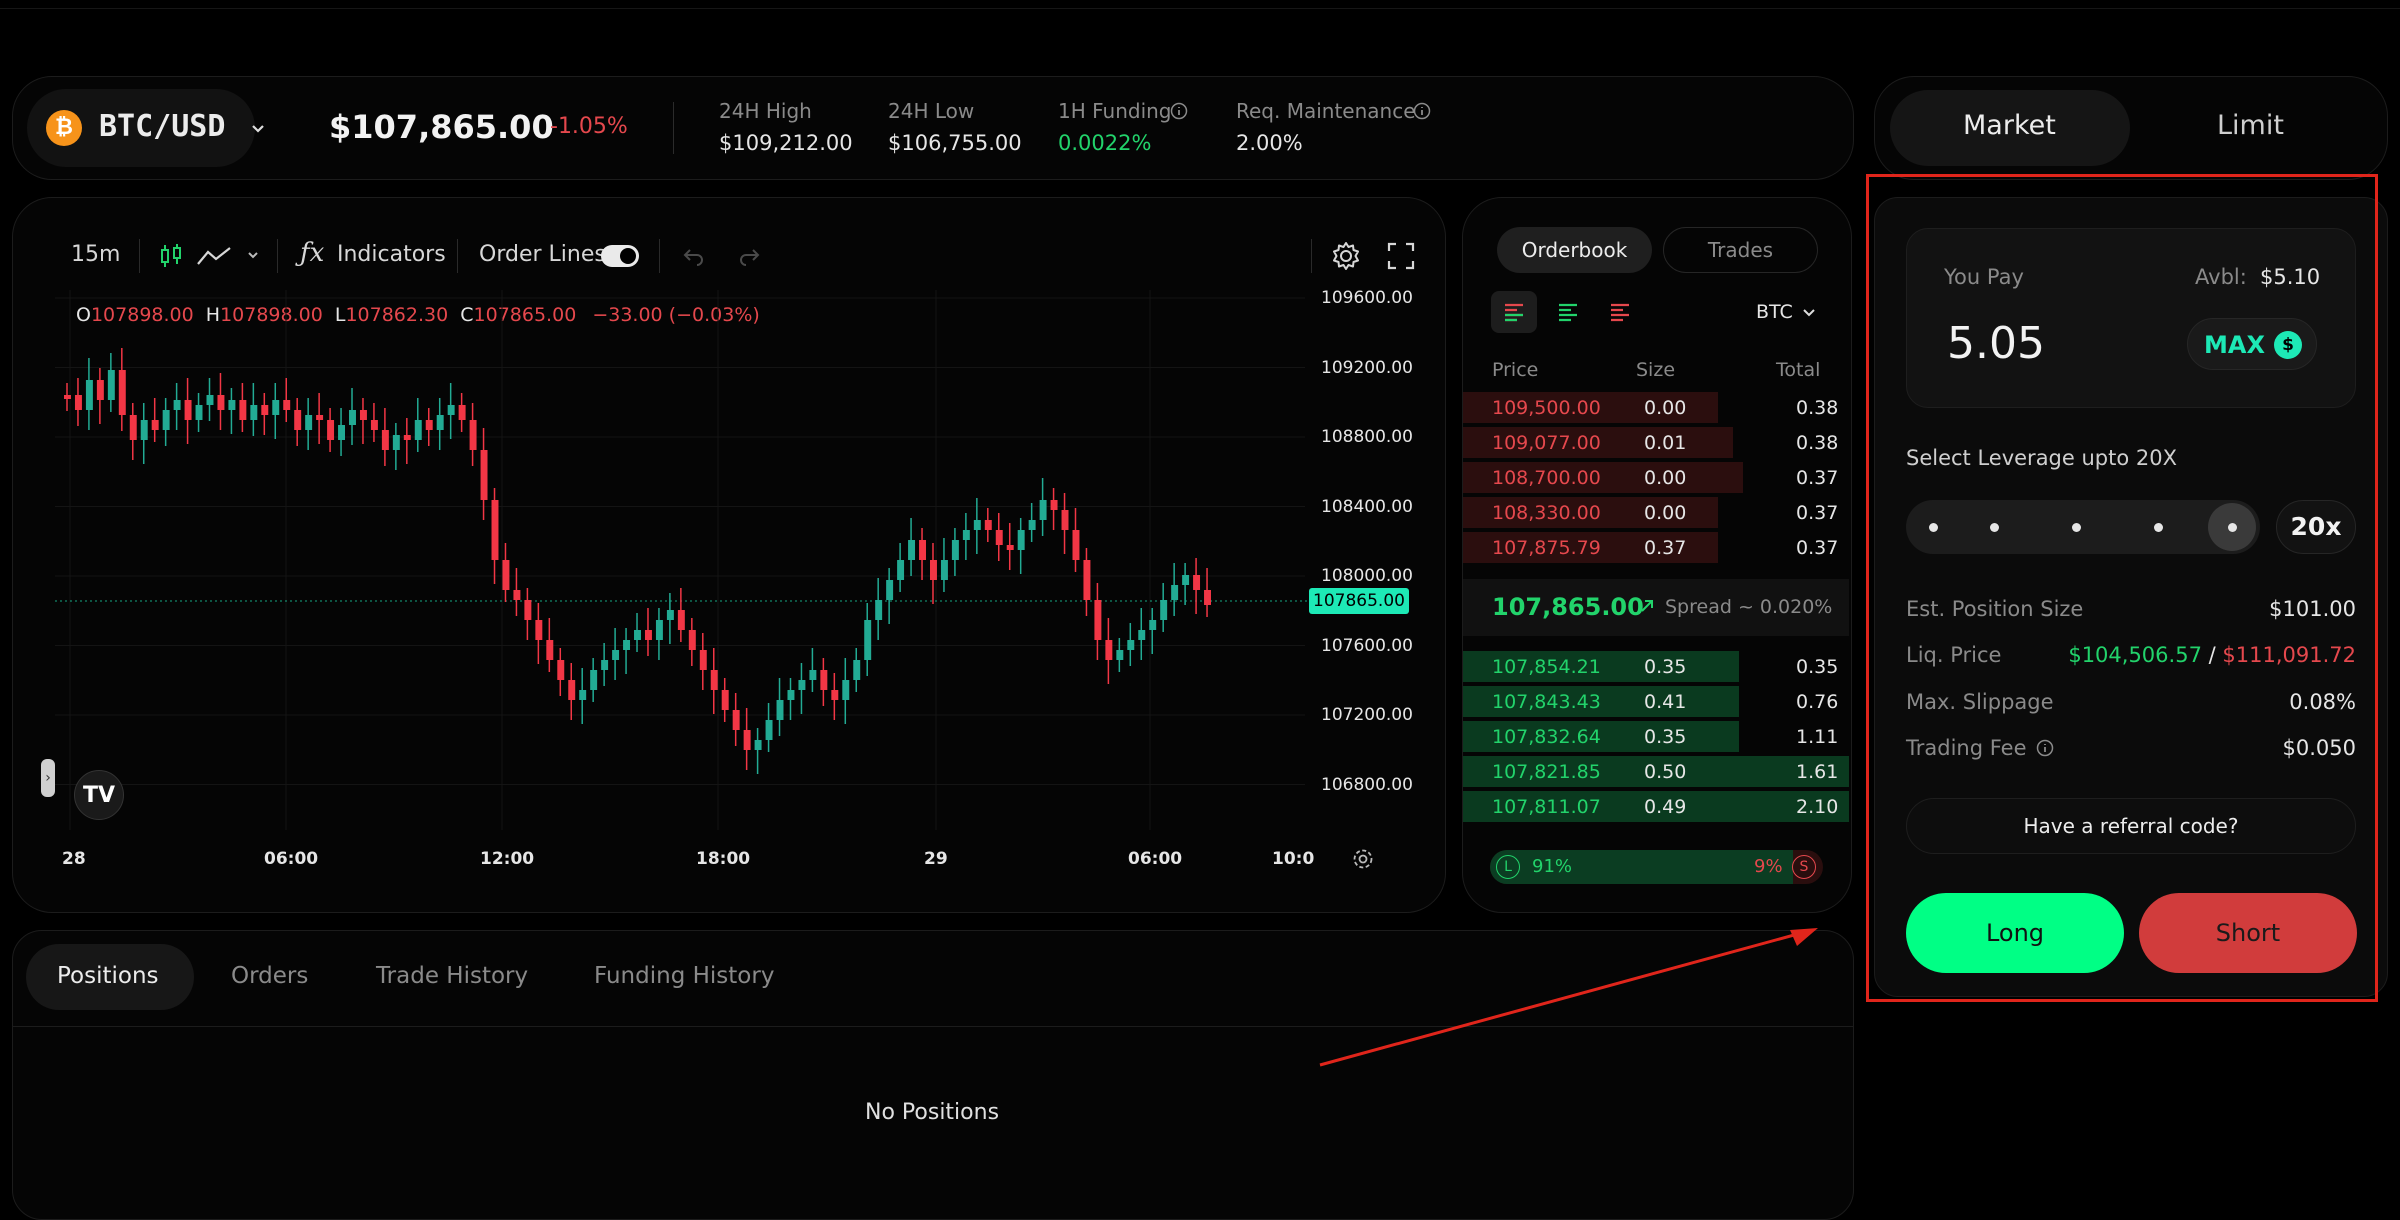 The height and width of the screenshot is (1220, 2400). I want to click on price-tick-label: 108800.00, so click(1367, 437).